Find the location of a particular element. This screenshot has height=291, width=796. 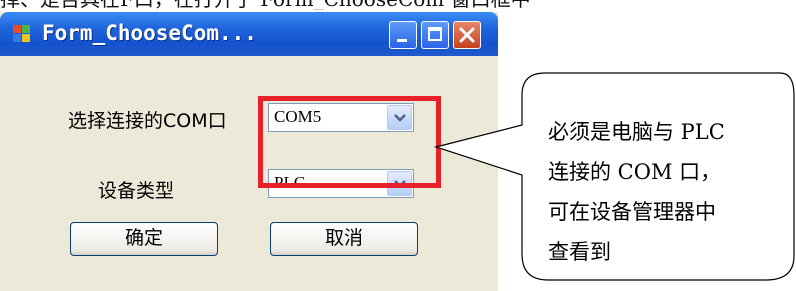

callout-line: 连接的 COM 口， is located at coordinates (635, 172).